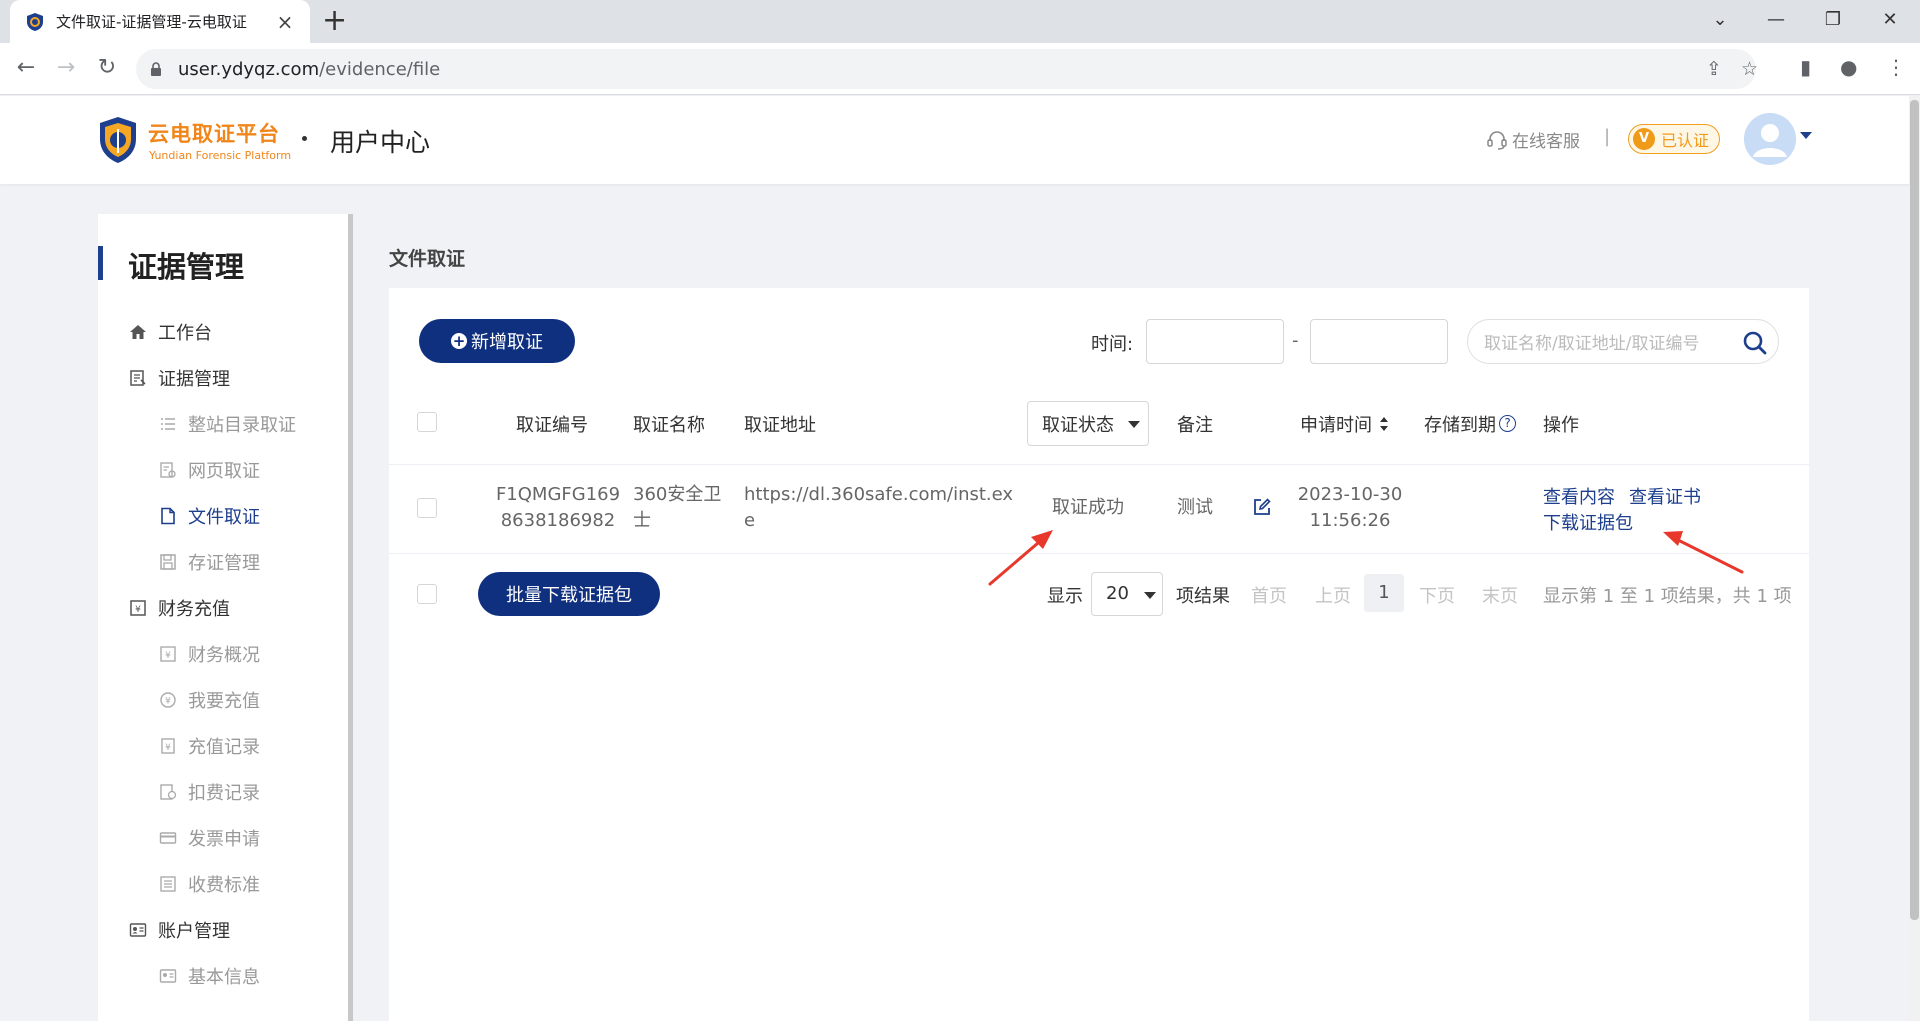 The image size is (1920, 1021). I want to click on avatar-dropdown-icon, so click(1806, 135).